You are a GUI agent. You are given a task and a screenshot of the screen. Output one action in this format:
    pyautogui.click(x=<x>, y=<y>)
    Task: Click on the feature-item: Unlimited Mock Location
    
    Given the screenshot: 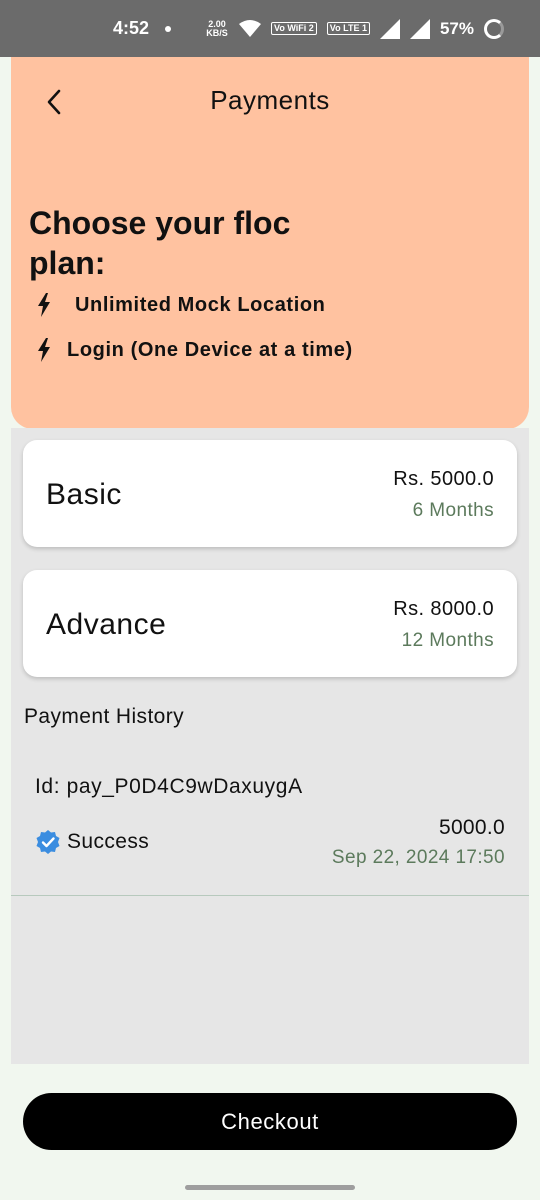 What is the action you would take?
    pyautogui.click(x=180, y=305)
    